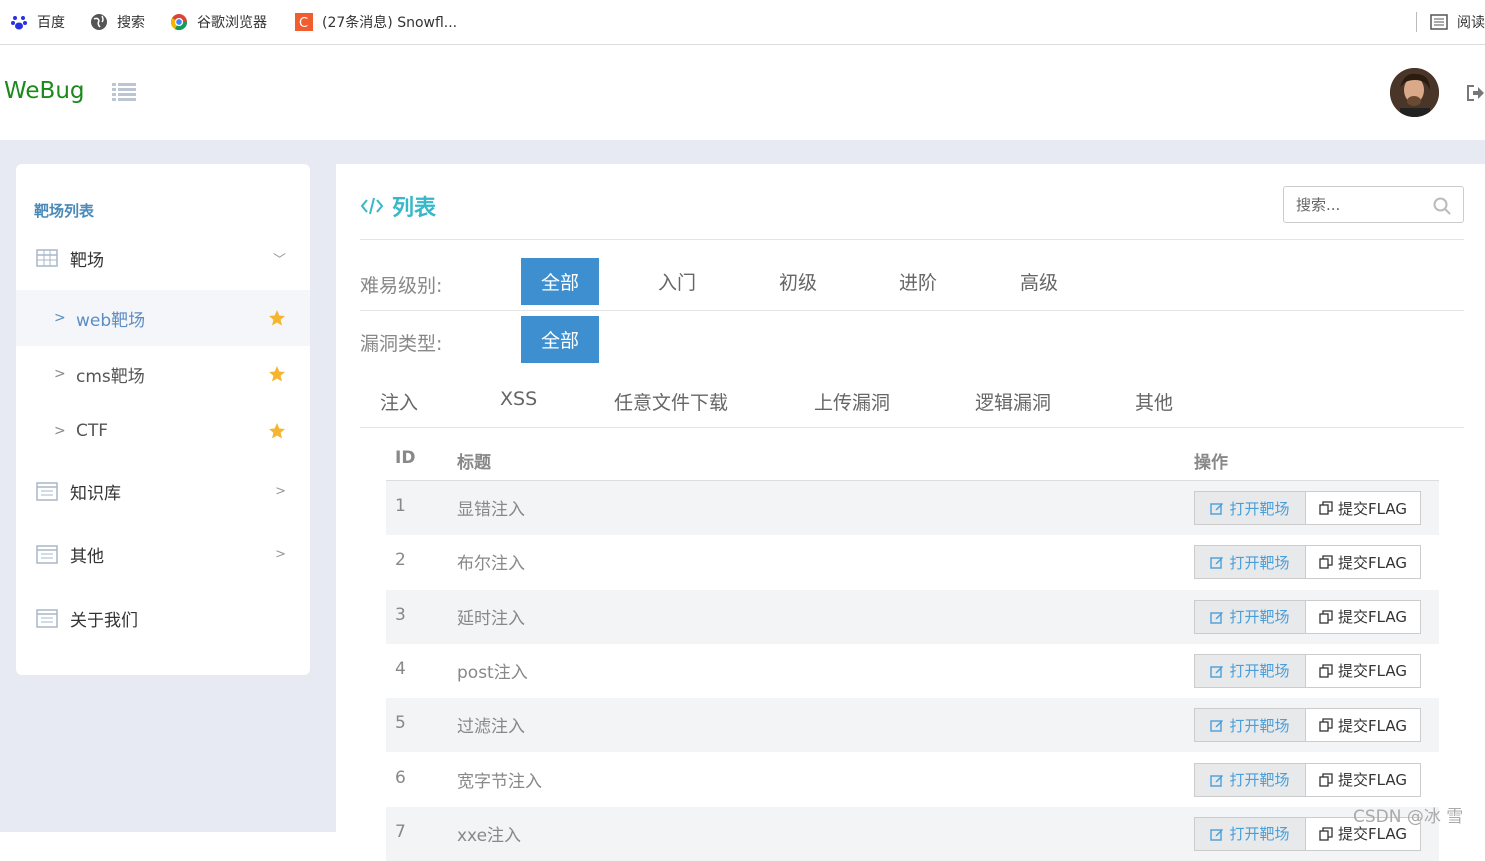  Describe the element at coordinates (1211, 463) in the screenshot. I see `column-header-action: 操作` at that location.